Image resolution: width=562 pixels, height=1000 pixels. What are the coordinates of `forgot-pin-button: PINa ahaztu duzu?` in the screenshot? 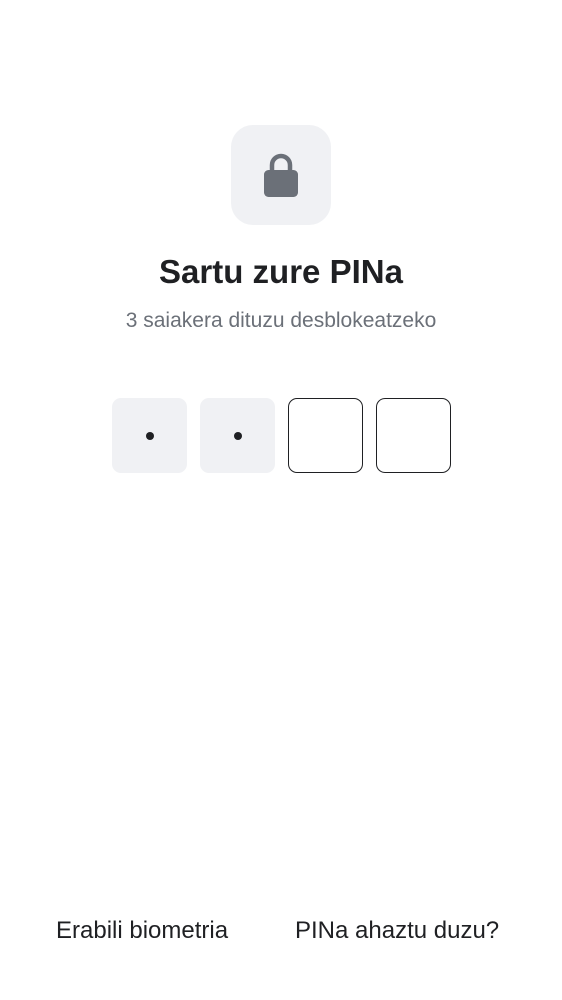 It's located at (400, 931).